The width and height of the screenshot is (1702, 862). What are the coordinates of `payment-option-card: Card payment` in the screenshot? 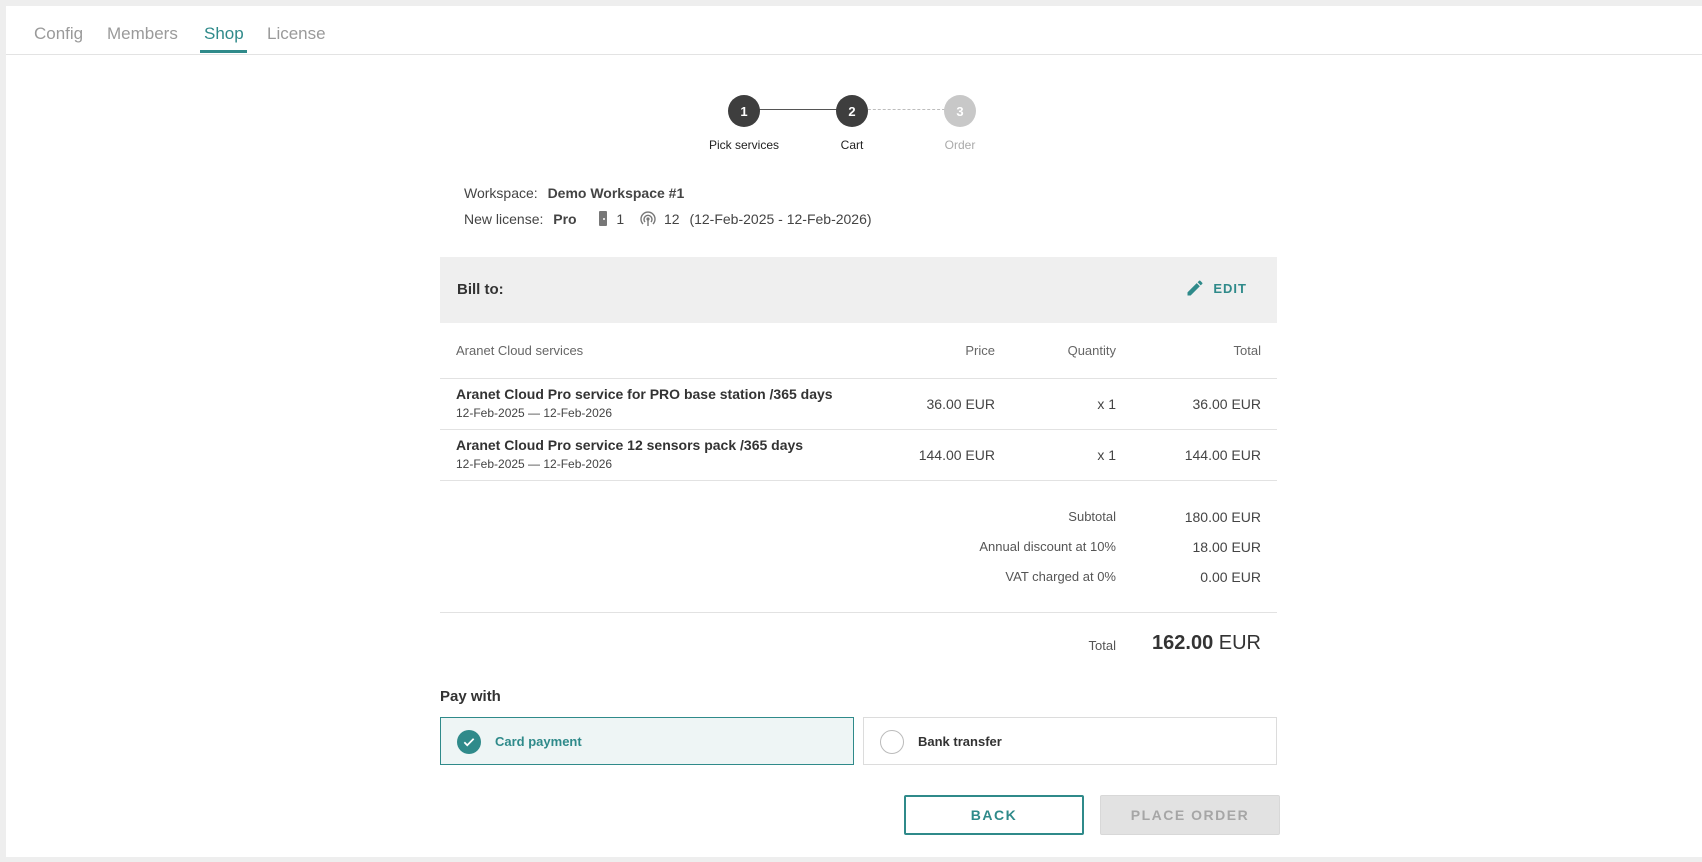 It's located at (647, 741).